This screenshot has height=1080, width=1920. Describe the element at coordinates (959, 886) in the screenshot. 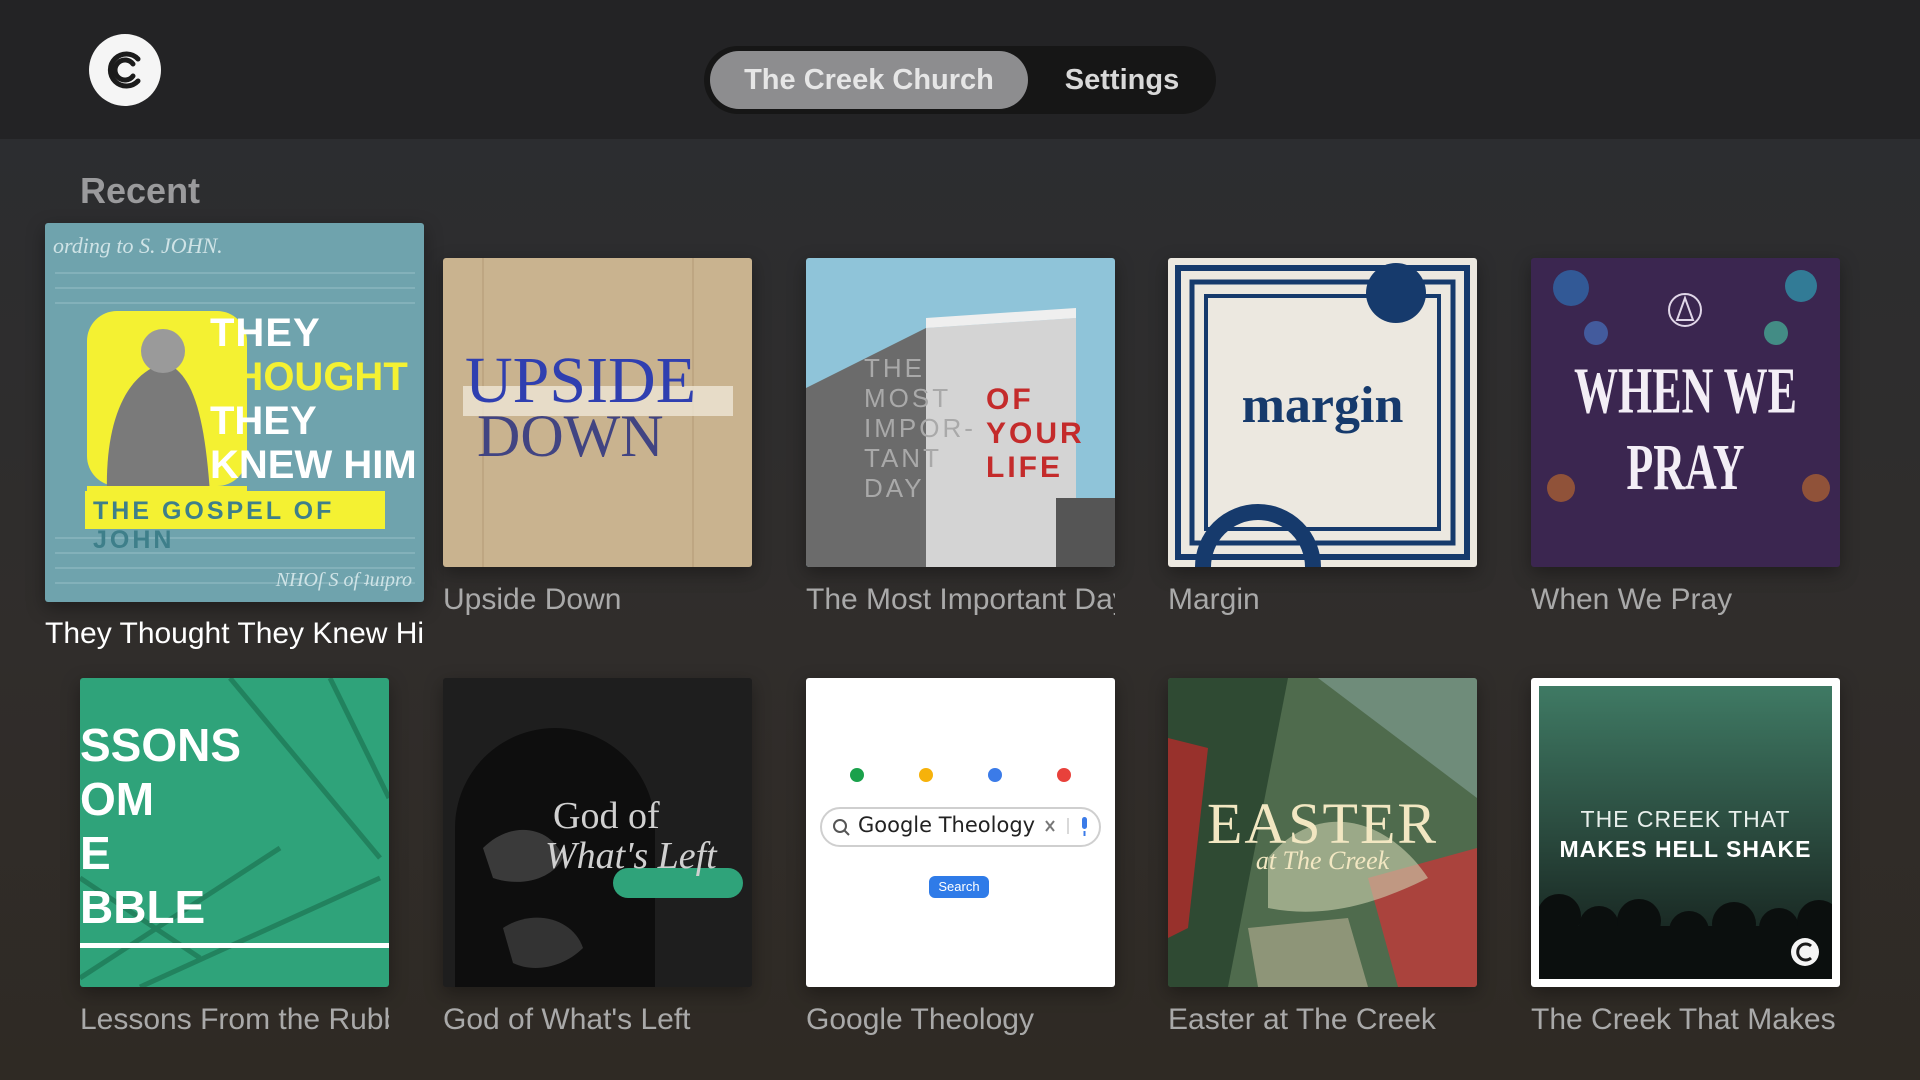

I see `search-button-text: Search` at that location.